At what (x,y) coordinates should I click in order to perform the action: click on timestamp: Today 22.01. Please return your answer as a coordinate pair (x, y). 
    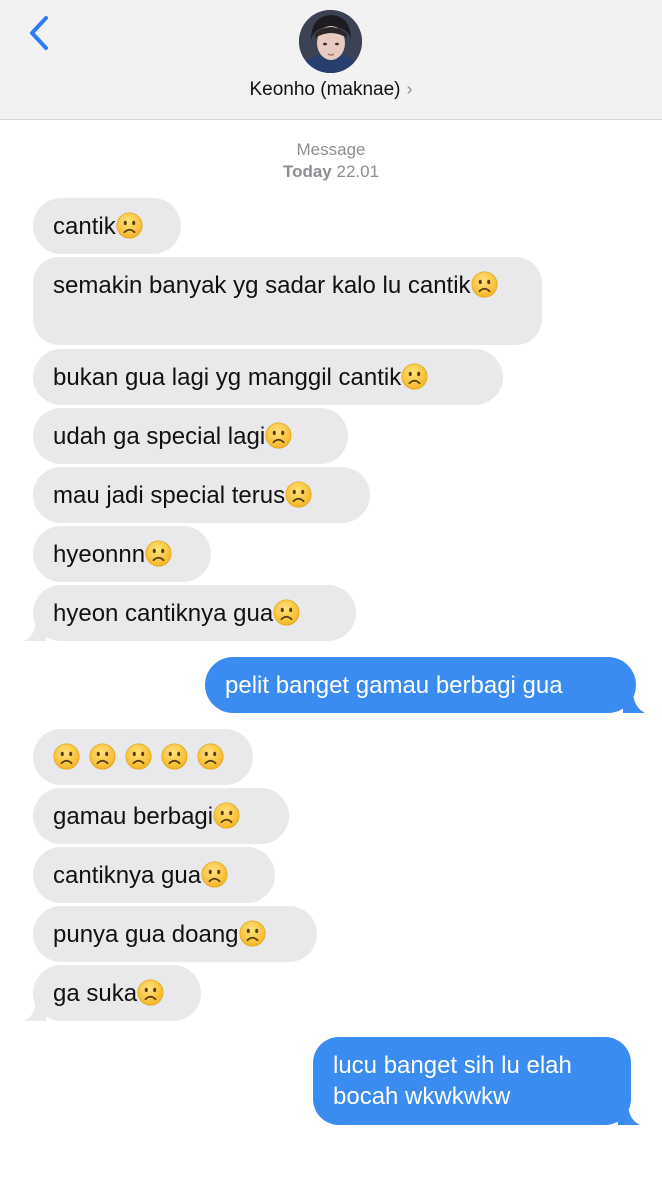
    Looking at the image, I should click on (331, 172).